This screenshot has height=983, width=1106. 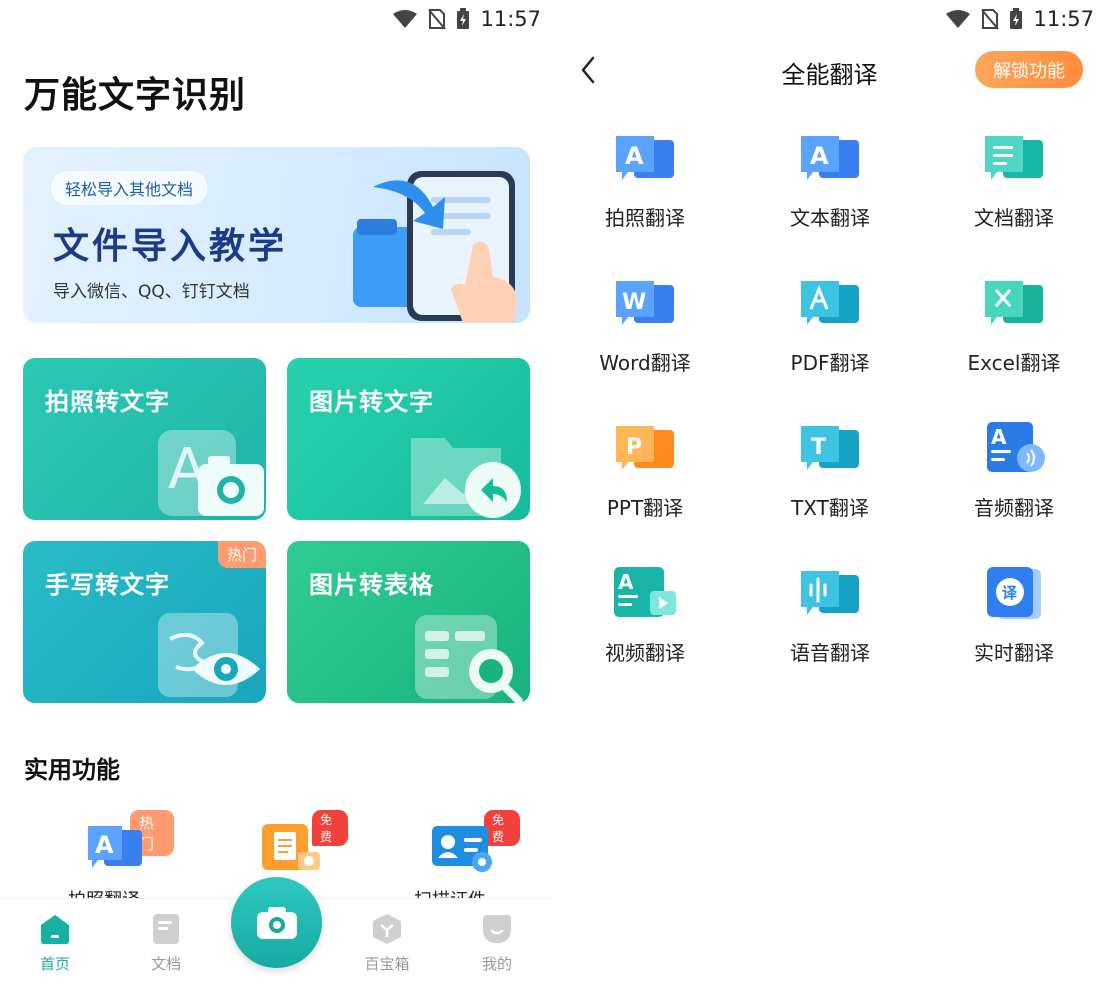 What do you see at coordinates (170, 246) in the screenshot?
I see `banner-title: 文件导入教学` at bounding box center [170, 246].